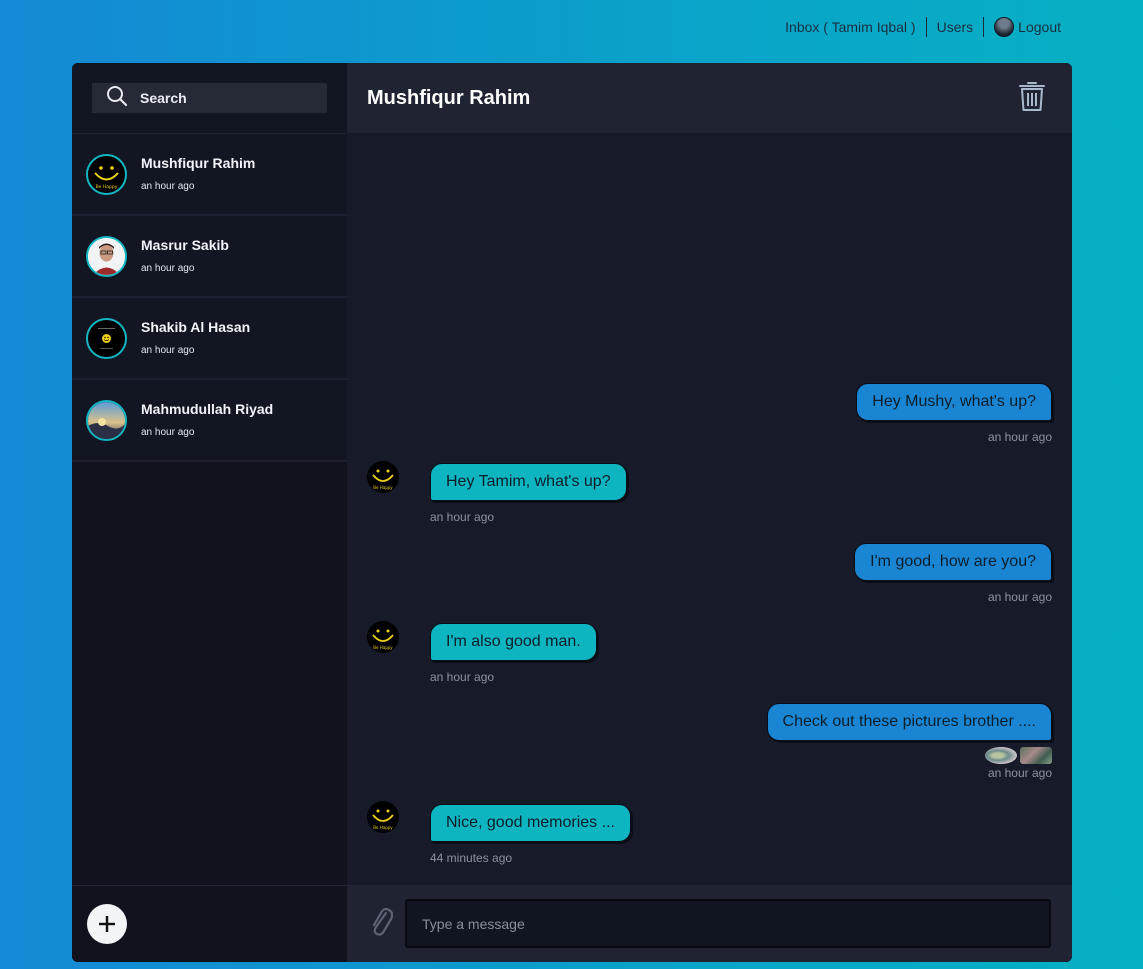  Describe the element at coordinates (471, 858) in the screenshot. I see `message-time: 44 minutes ago` at that location.